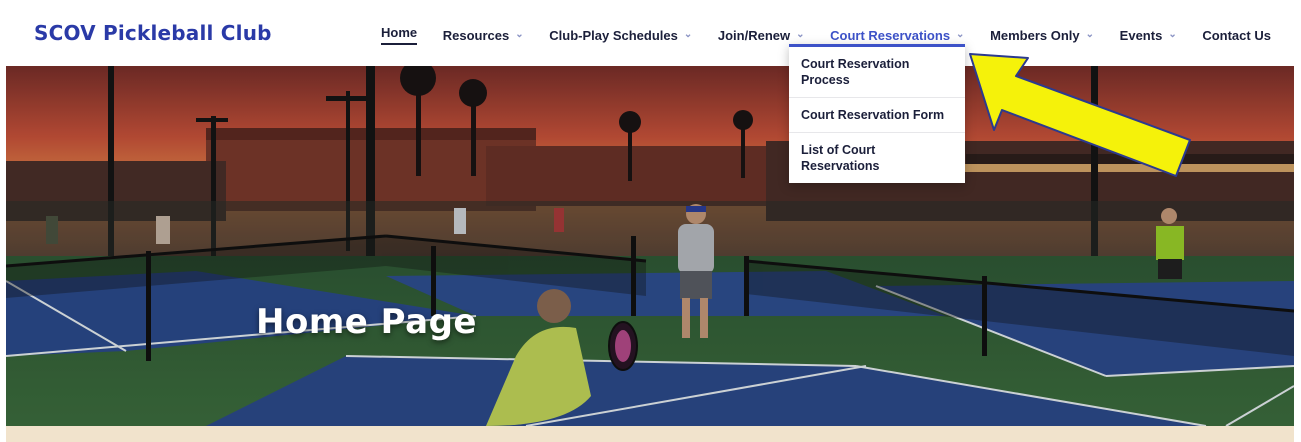  I want to click on nav-item-home: Home, so click(399, 35).